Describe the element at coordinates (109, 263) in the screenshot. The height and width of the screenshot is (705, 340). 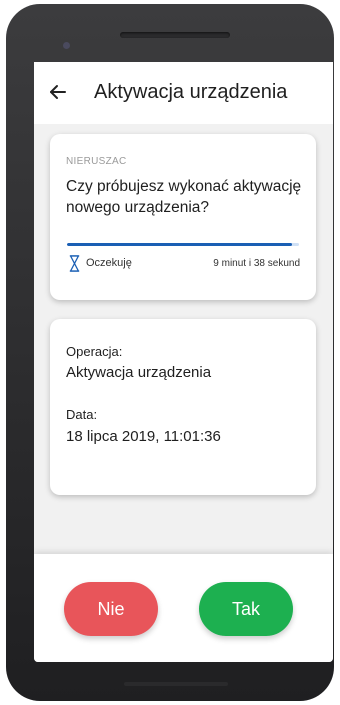
I see `status-text: Oczekuję` at that location.